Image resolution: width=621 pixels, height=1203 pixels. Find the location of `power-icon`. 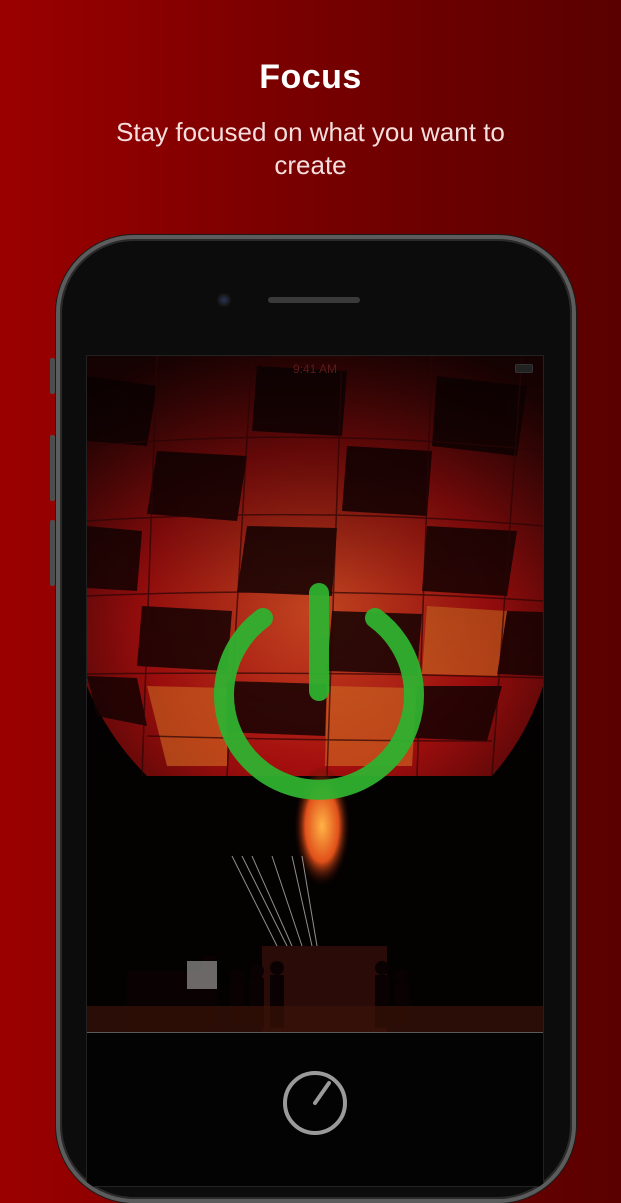

power-icon is located at coordinates (319, 695).